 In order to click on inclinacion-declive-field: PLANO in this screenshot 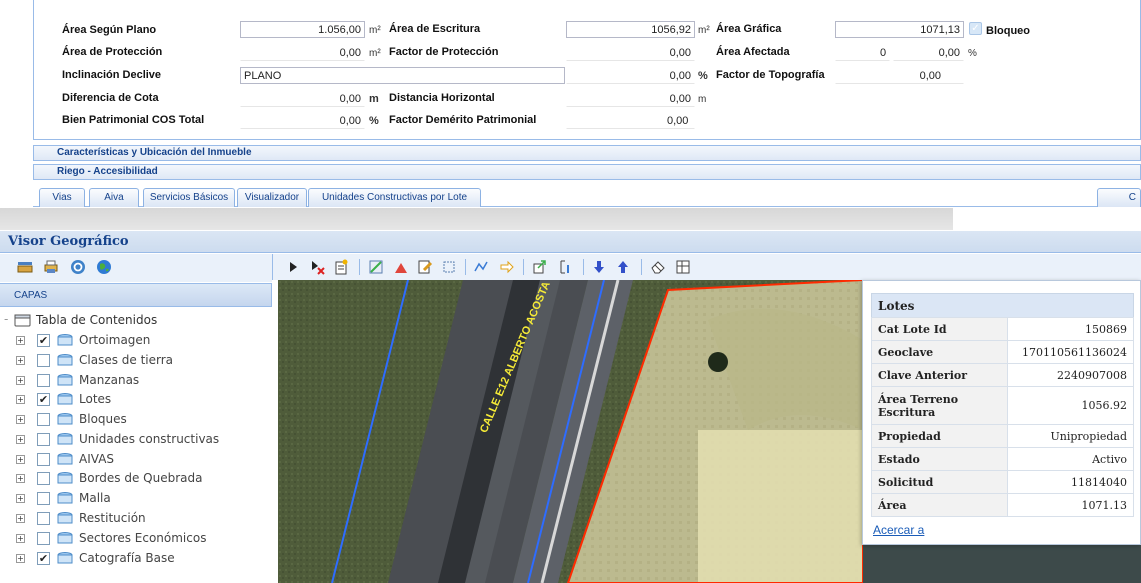, I will do `click(402, 75)`.